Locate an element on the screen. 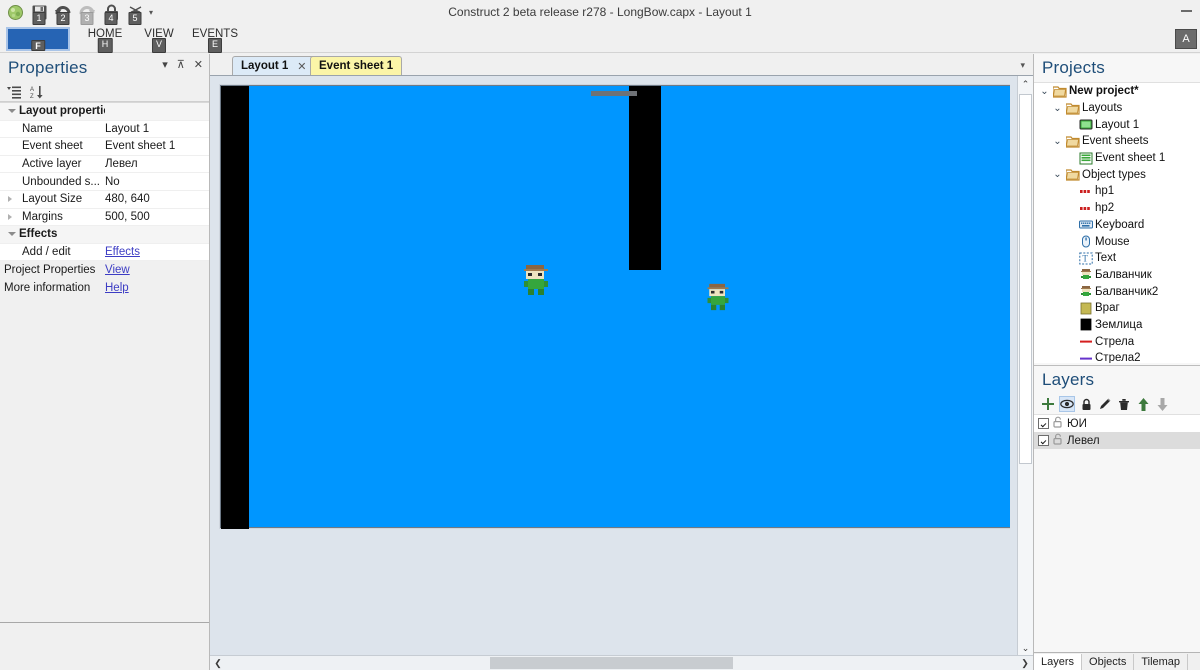 The width and height of the screenshot is (1200, 670). tree-item: Балванчик is located at coordinates (1117, 275).